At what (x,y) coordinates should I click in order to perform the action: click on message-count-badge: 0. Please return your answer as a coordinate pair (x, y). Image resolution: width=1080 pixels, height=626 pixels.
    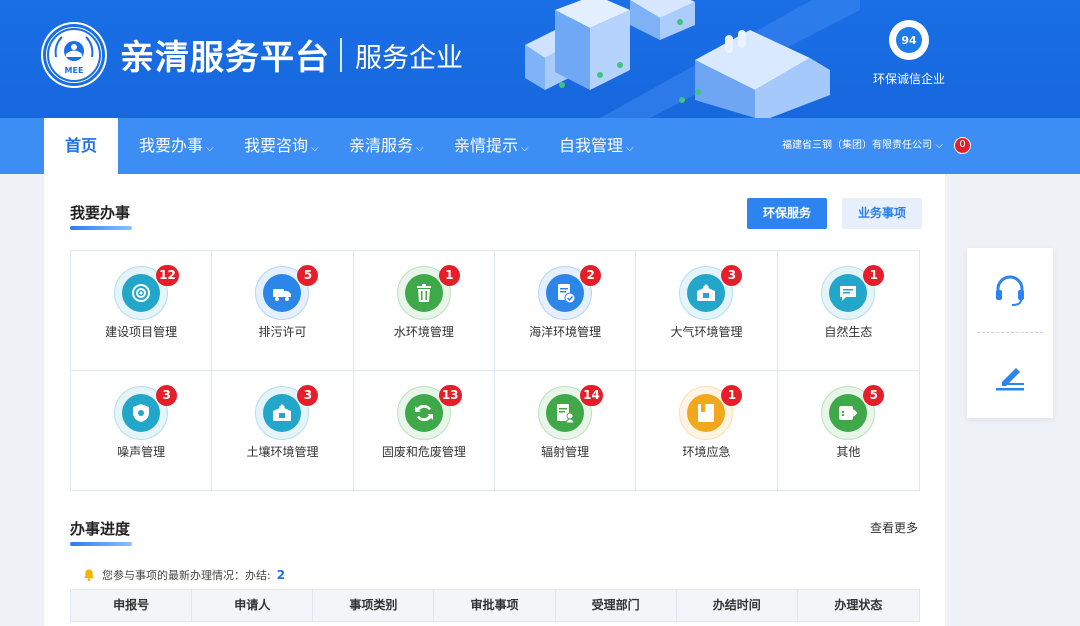
    Looking at the image, I should click on (962, 145).